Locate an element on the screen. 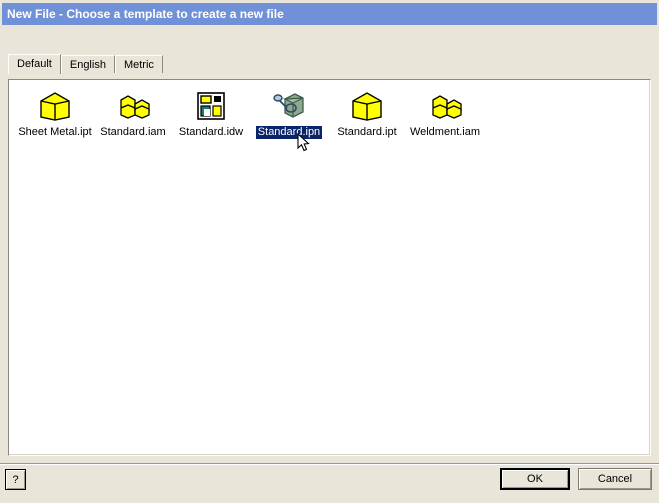  presentation-exploded-icon is located at coordinates (289, 106).